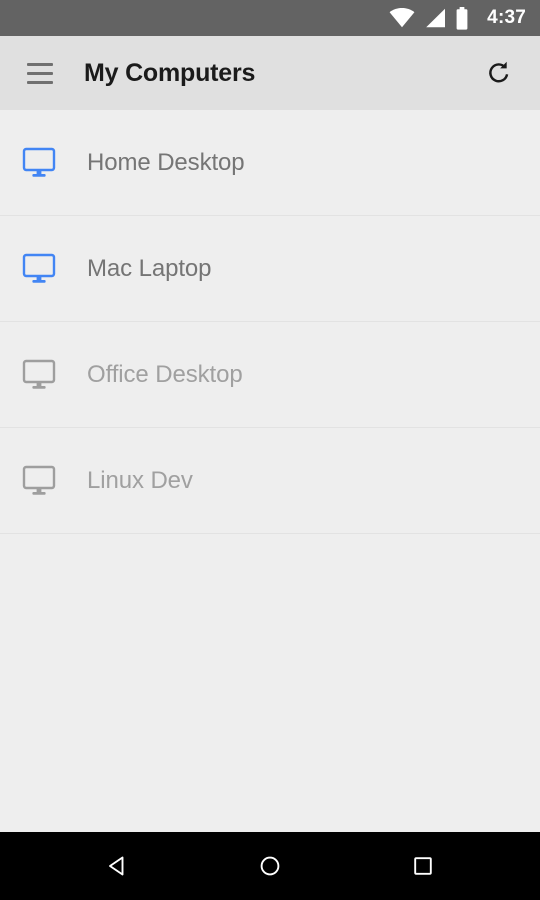 Image resolution: width=540 pixels, height=900 pixels. I want to click on refresh-icon, so click(499, 73).